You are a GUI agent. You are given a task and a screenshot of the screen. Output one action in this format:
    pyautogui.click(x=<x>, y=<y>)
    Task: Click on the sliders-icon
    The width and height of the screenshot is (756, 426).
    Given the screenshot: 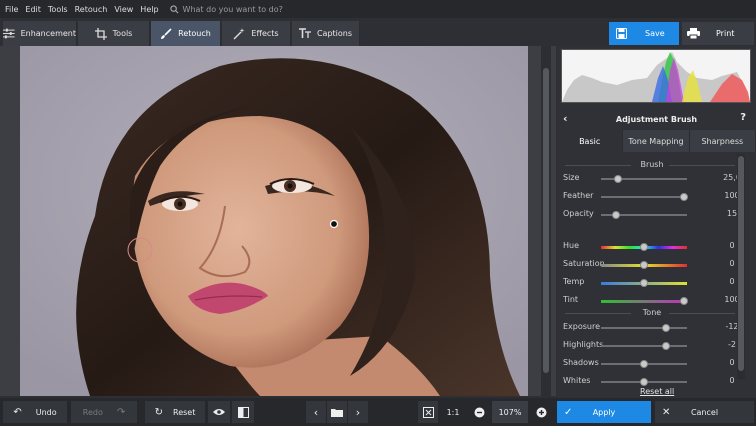 What is the action you would take?
    pyautogui.click(x=9, y=33)
    